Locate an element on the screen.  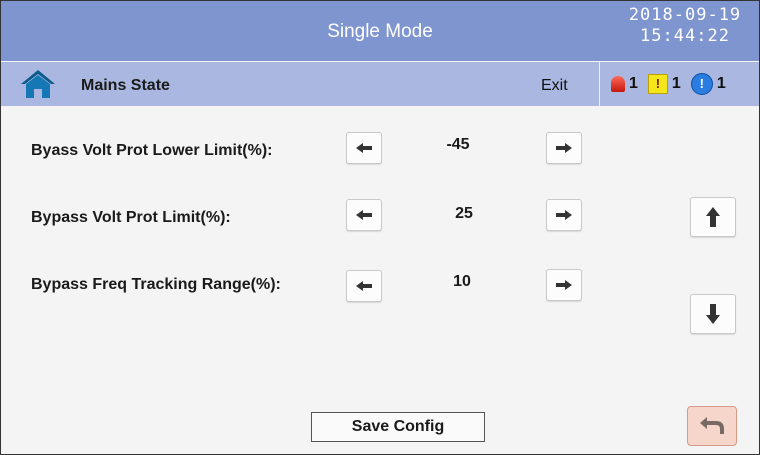
blue-info-icon: ! is located at coordinates (701, 84).